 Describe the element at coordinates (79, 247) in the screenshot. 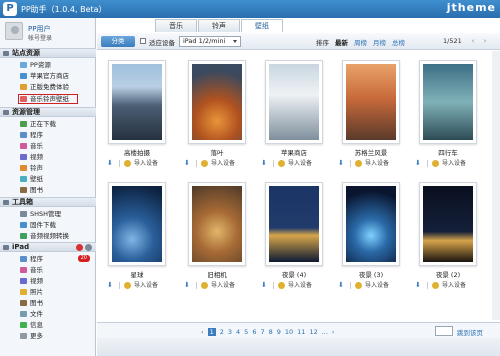

I see `eject-icon` at that location.